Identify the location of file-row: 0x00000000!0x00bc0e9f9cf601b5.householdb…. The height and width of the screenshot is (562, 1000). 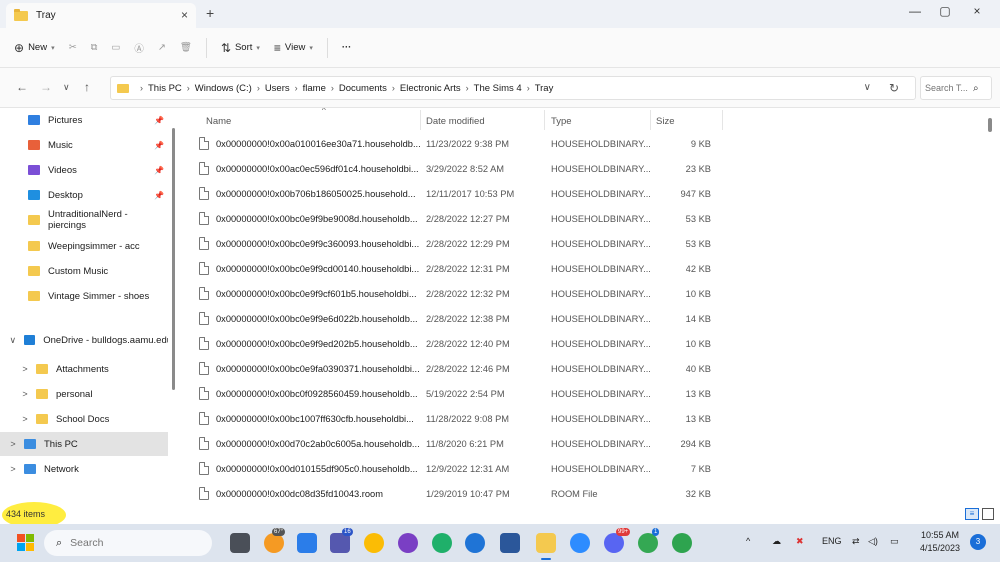
(583, 294).